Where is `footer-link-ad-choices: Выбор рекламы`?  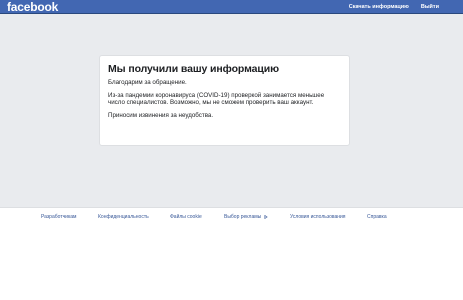
footer-link-ad-choices: Выбор рекламы is located at coordinates (246, 217).